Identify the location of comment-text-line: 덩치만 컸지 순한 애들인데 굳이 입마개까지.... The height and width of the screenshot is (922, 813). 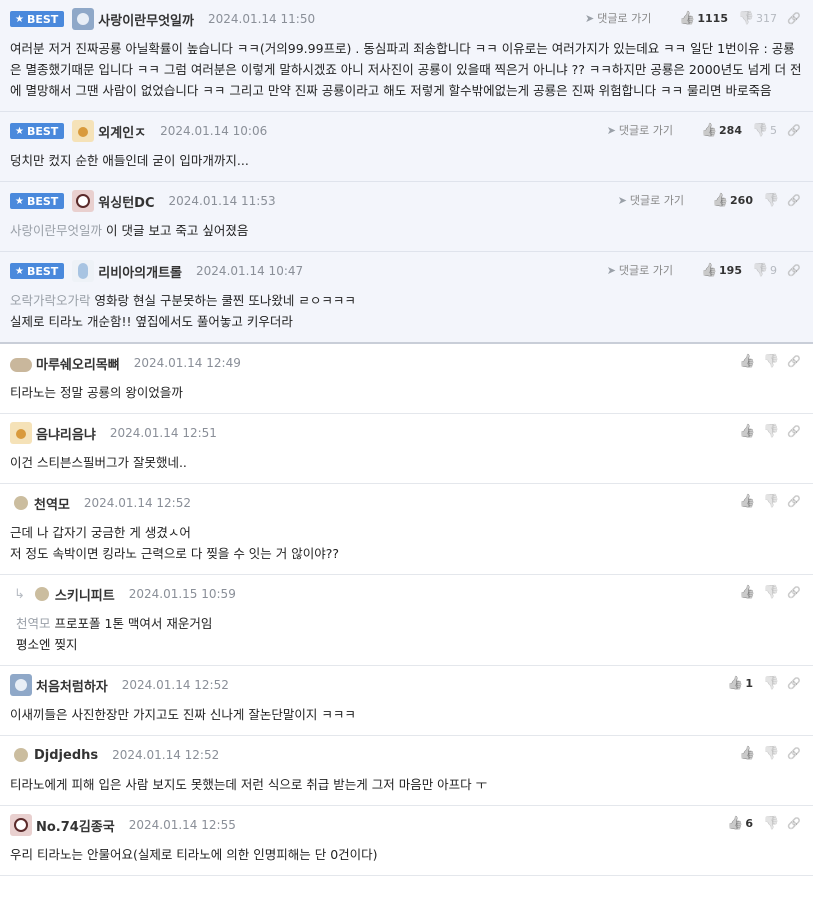
(406, 160).